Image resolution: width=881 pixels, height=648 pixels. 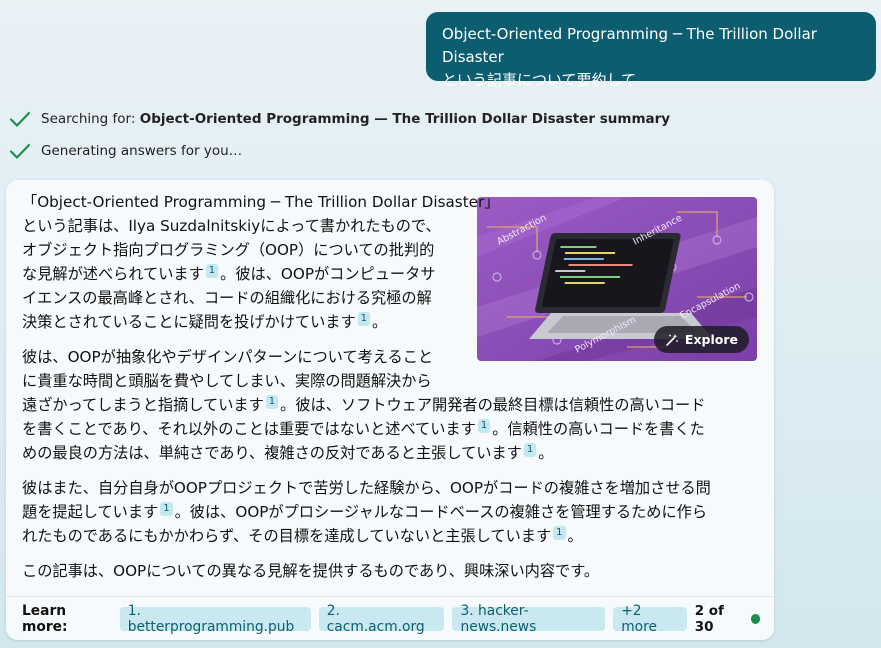 I want to click on footer-divider, so click(x=390, y=596).